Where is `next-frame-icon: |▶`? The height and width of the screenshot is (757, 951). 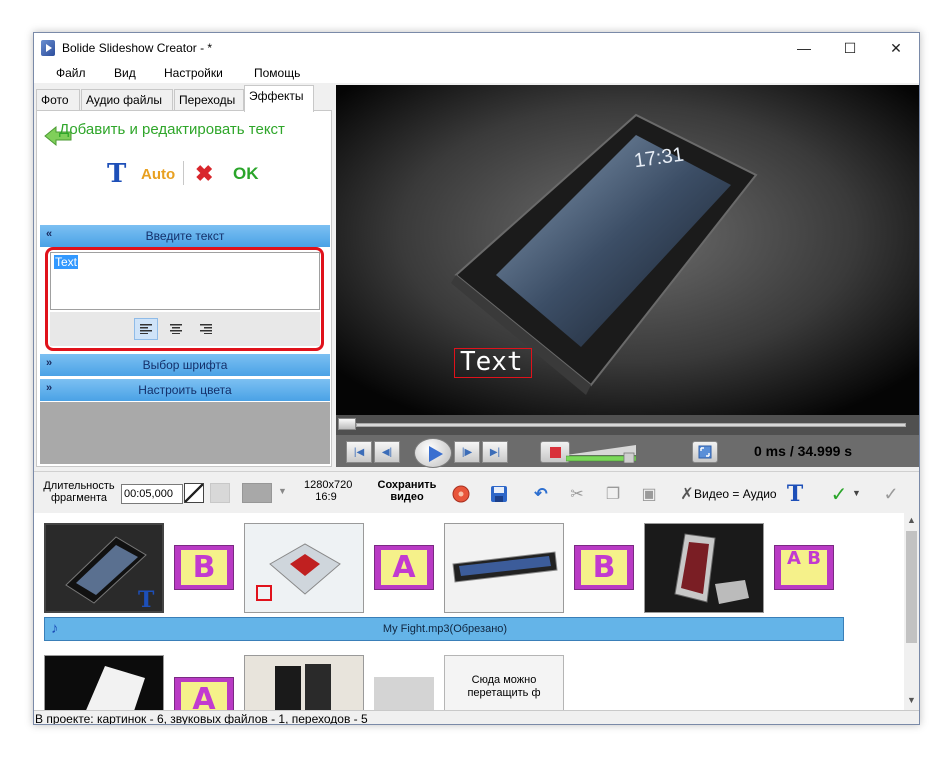 next-frame-icon: |▶ is located at coordinates (467, 452).